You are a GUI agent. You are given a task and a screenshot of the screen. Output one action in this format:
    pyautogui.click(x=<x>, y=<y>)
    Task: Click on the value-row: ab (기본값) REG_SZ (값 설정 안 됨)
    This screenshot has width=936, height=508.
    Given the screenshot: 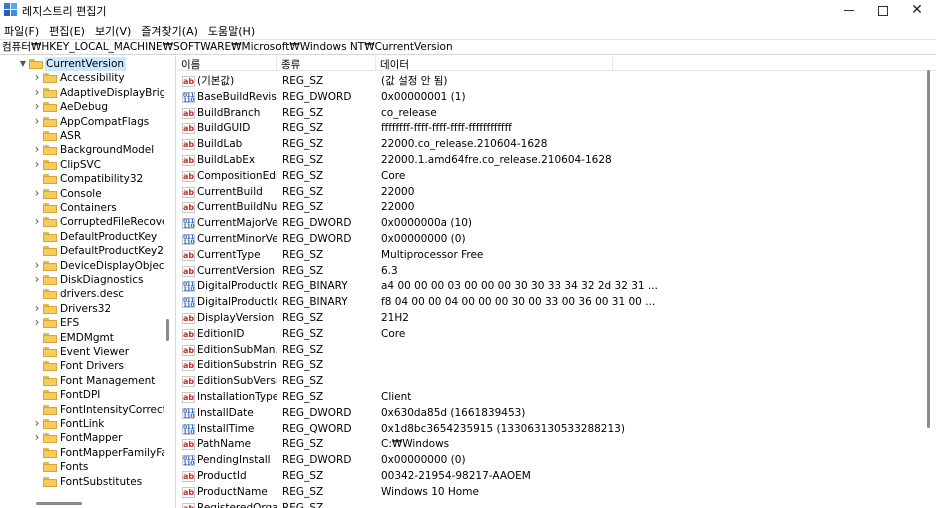 What is the action you would take?
    pyautogui.click(x=547, y=82)
    